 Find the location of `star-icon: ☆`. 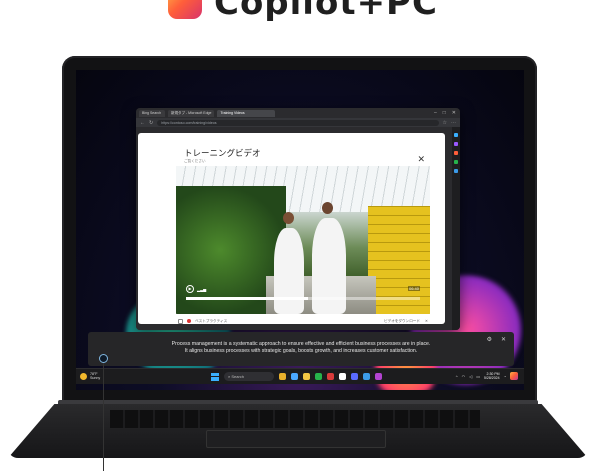

star-icon: ☆ is located at coordinates (445, 123).